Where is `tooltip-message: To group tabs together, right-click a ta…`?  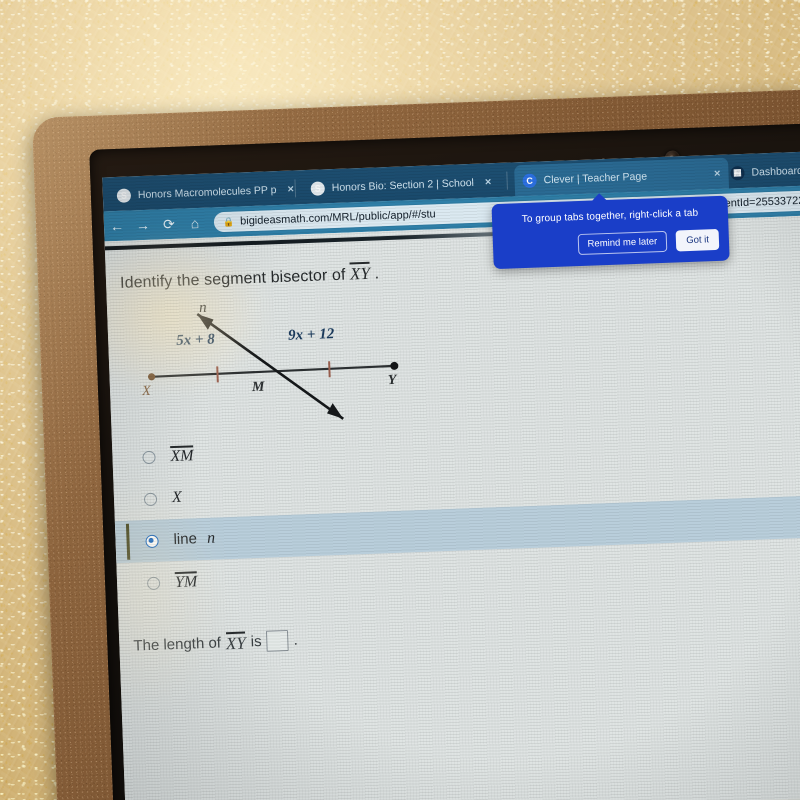 tooltip-message: To group tabs together, right-click a ta… is located at coordinates (610, 216).